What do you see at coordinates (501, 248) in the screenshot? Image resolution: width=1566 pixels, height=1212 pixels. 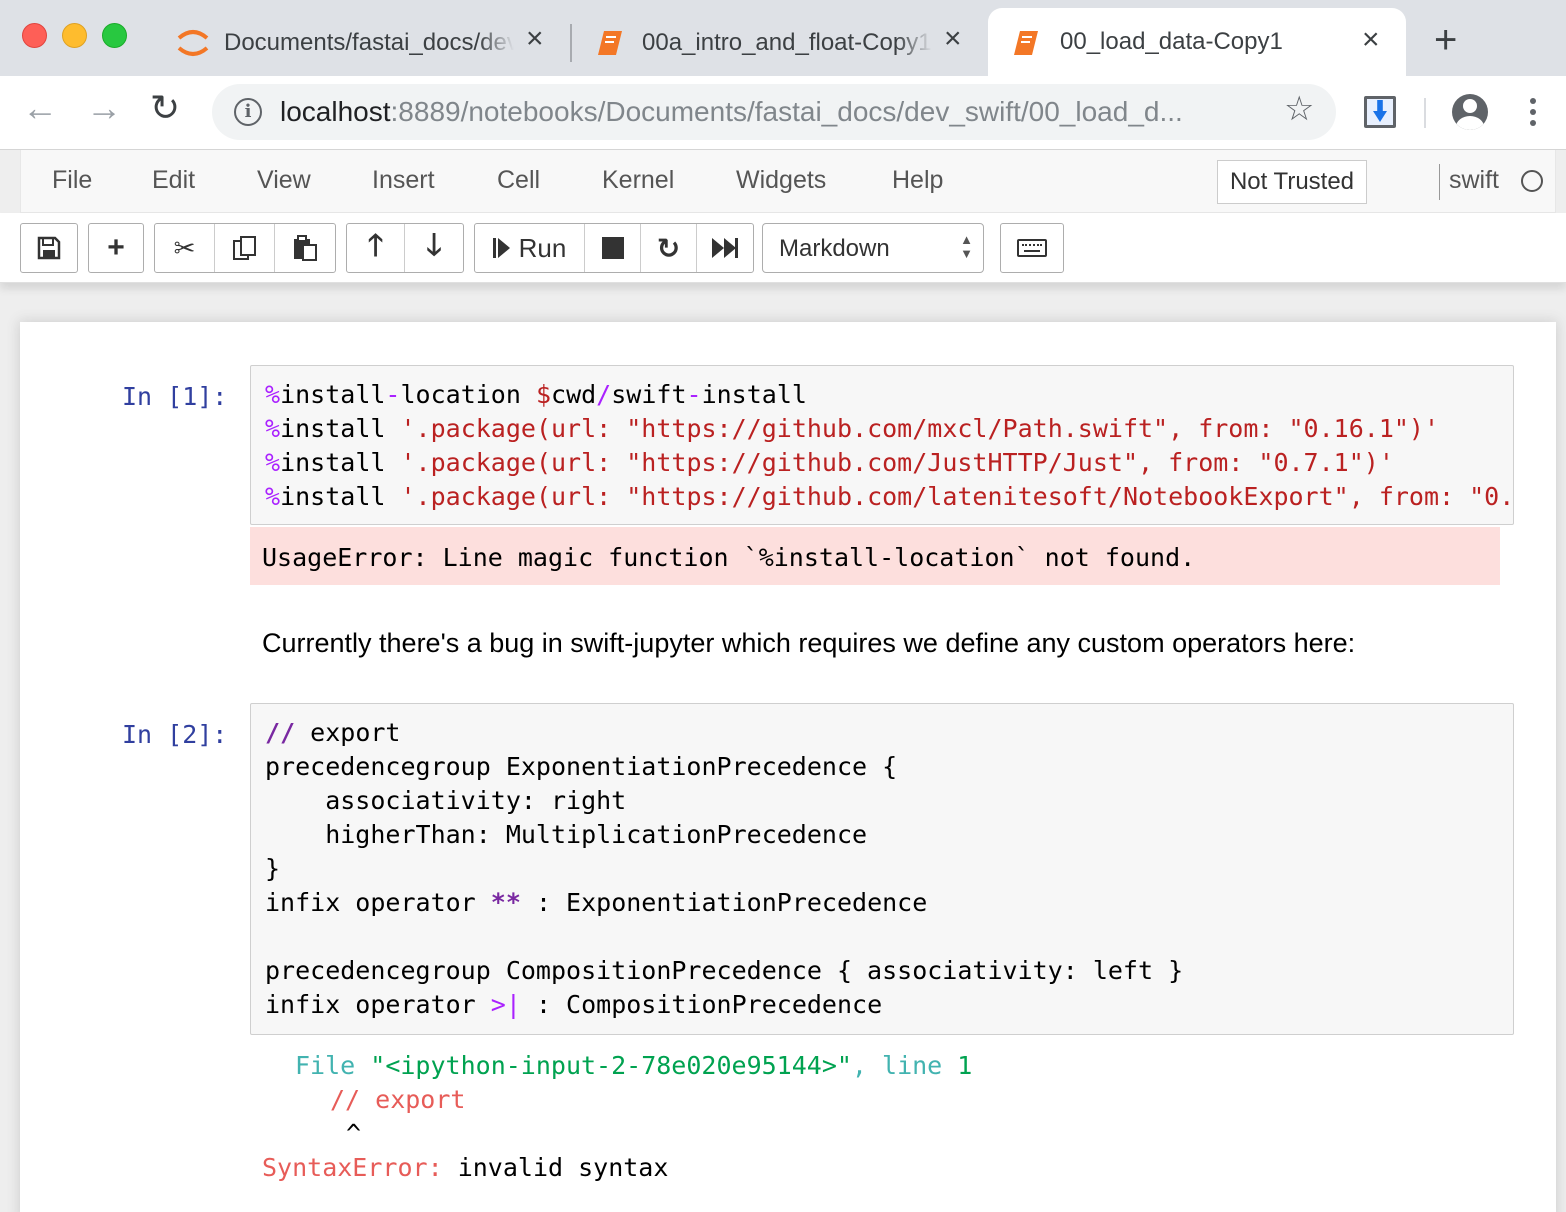 I see `step-forward-icon` at bounding box center [501, 248].